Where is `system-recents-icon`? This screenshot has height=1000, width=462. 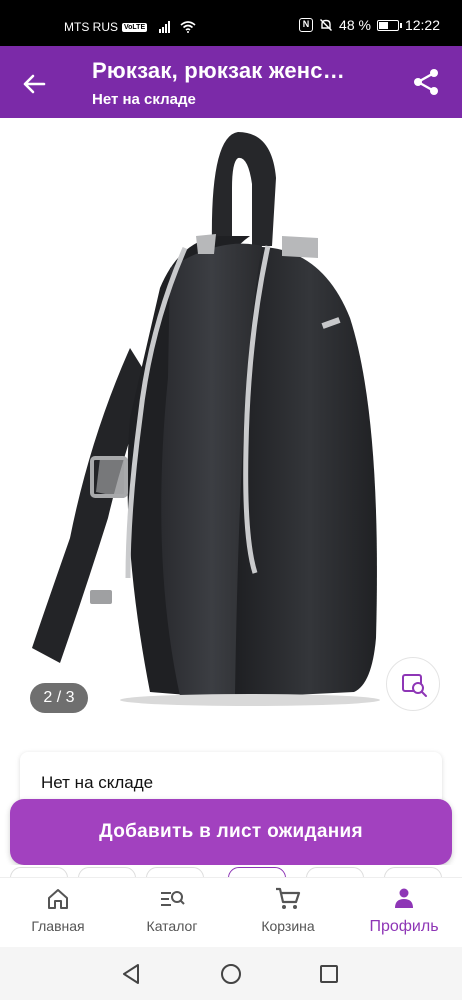 system-recents-icon is located at coordinates (329, 974).